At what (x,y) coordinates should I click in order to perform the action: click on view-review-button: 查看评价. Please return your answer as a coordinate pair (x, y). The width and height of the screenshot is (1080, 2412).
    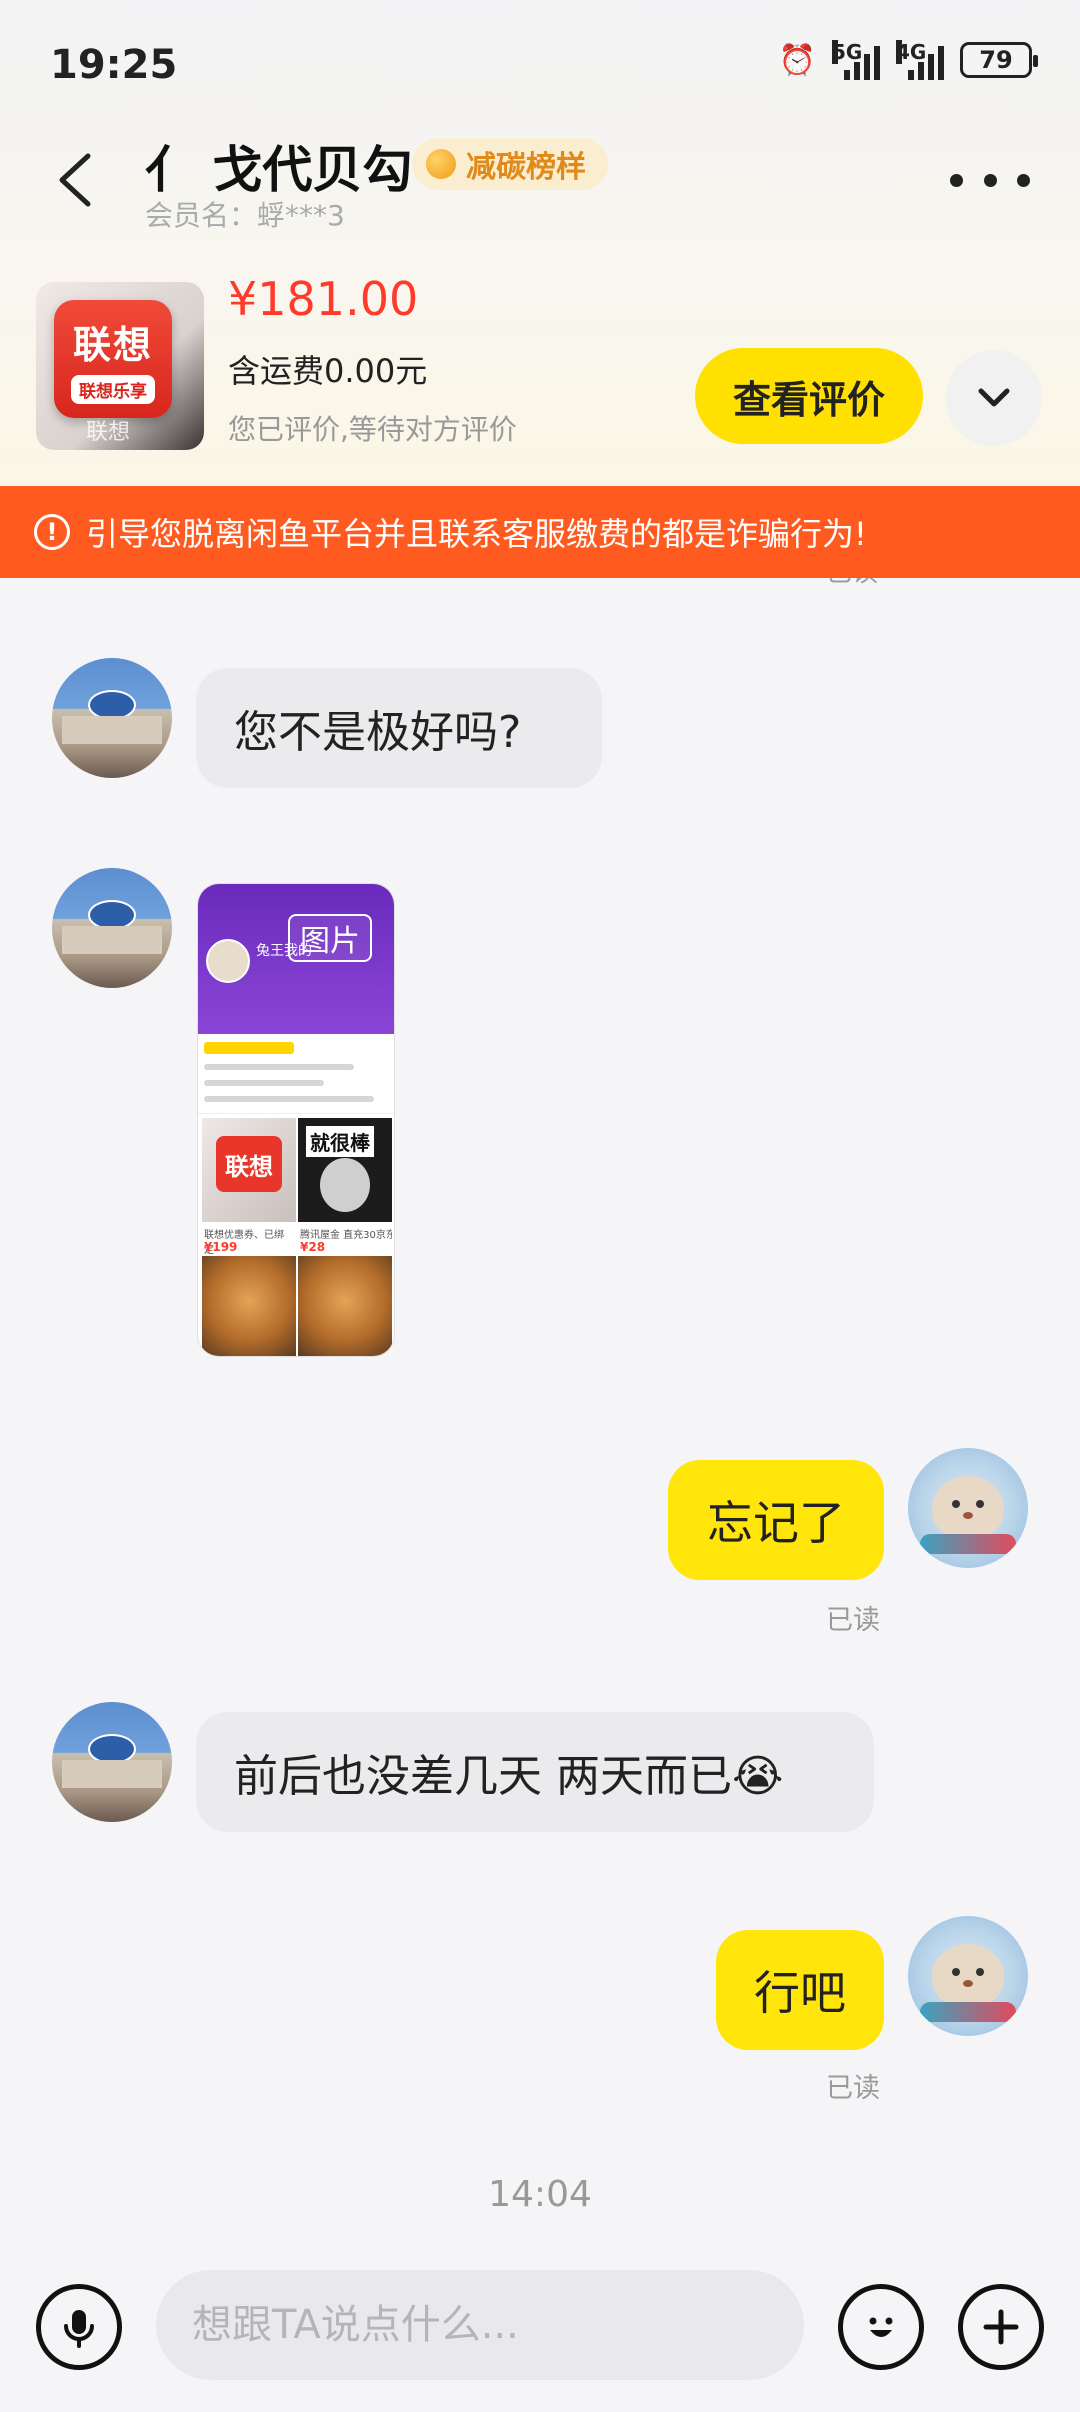
    Looking at the image, I should click on (809, 396).